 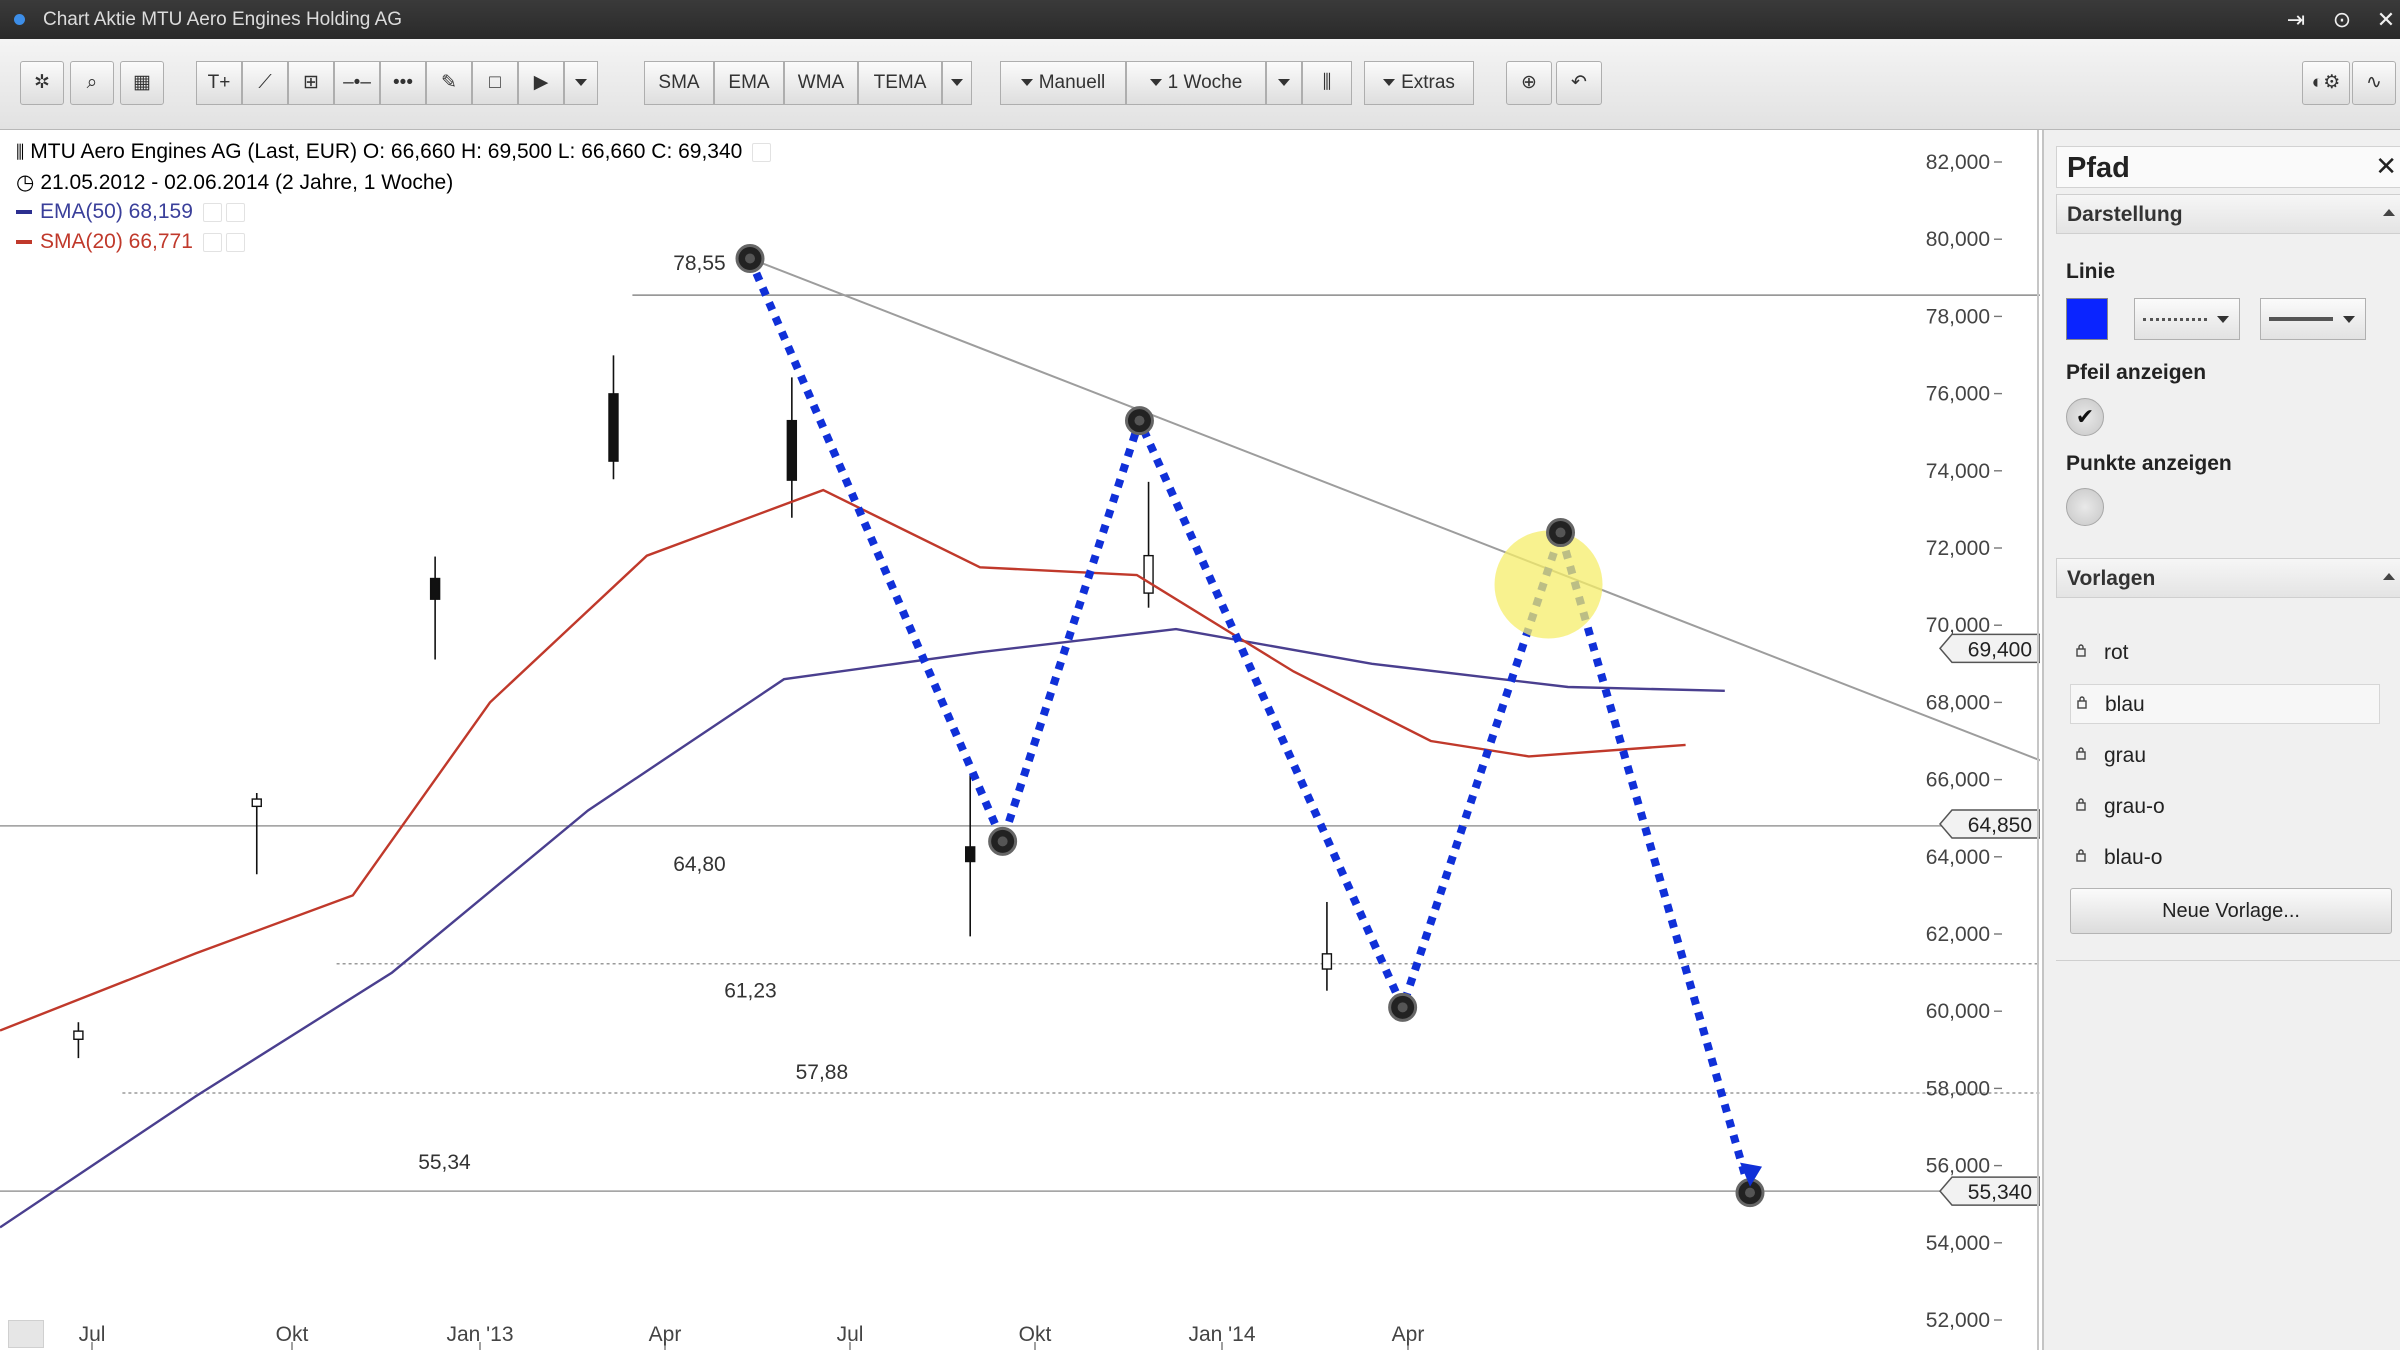 What do you see at coordinates (116, 211) in the screenshot?
I see `ema-line: EMA(50) 68,159` at bounding box center [116, 211].